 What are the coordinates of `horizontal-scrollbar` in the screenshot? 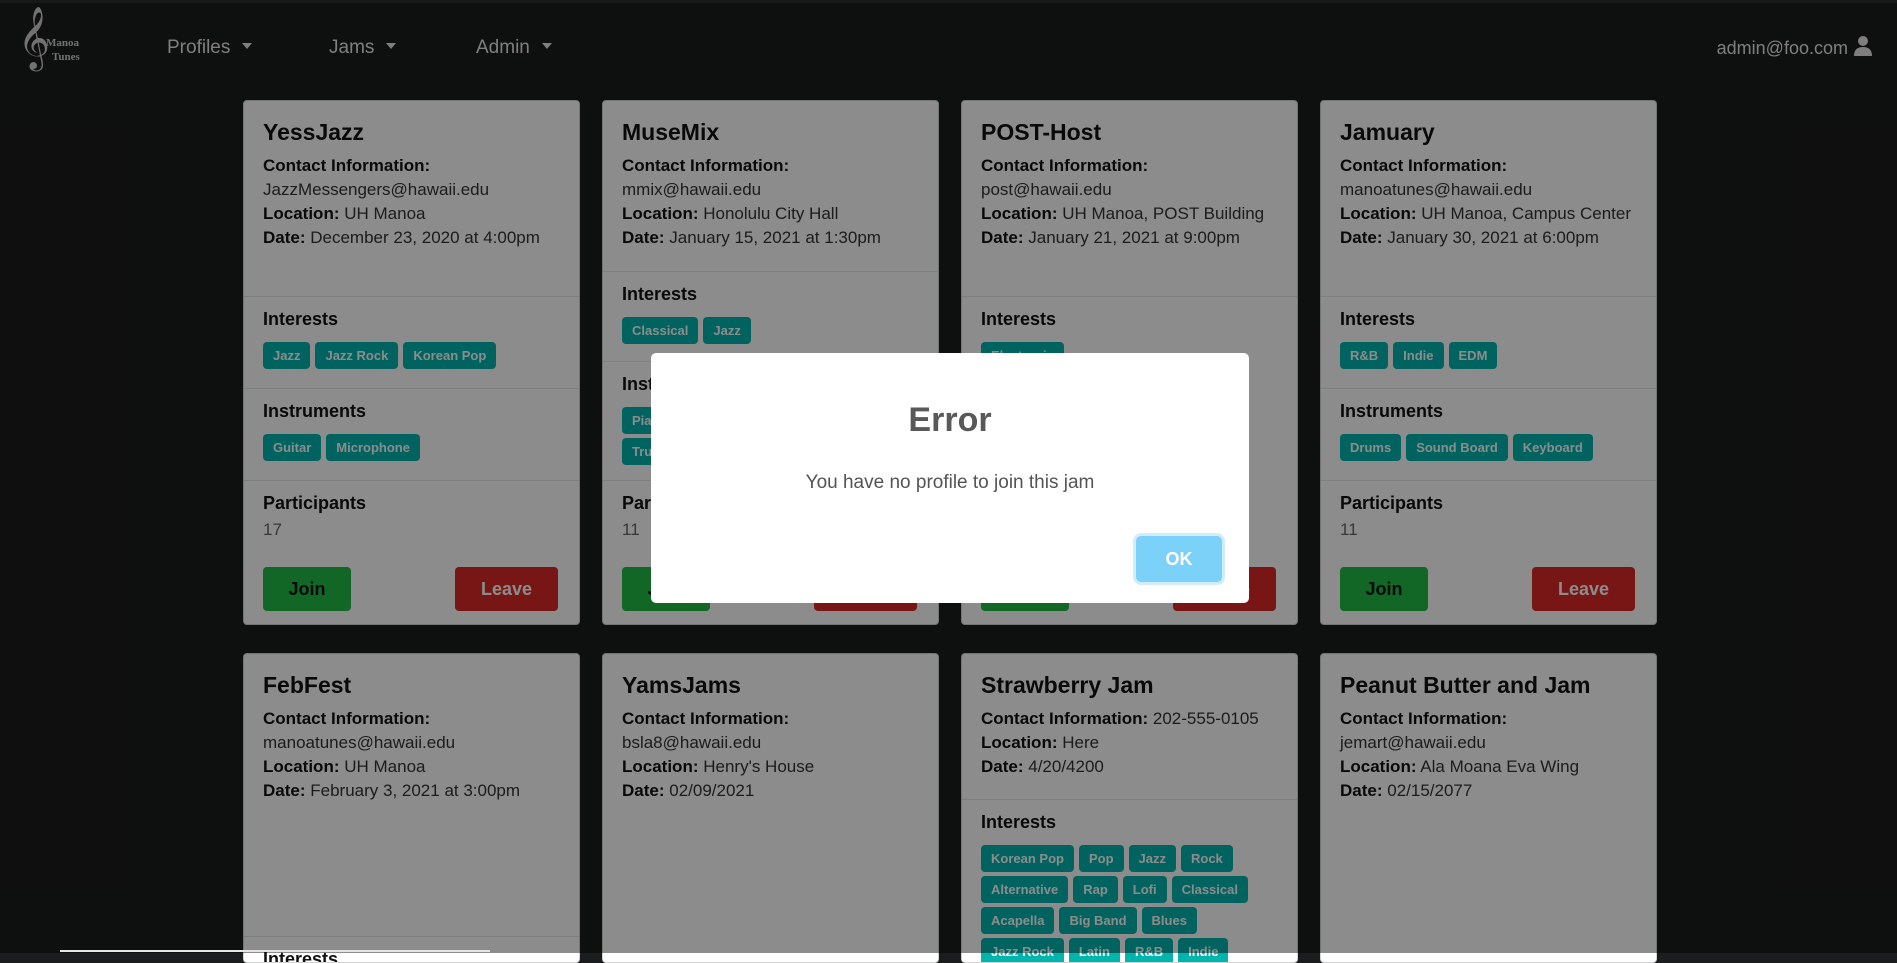 It's located at (275, 951).